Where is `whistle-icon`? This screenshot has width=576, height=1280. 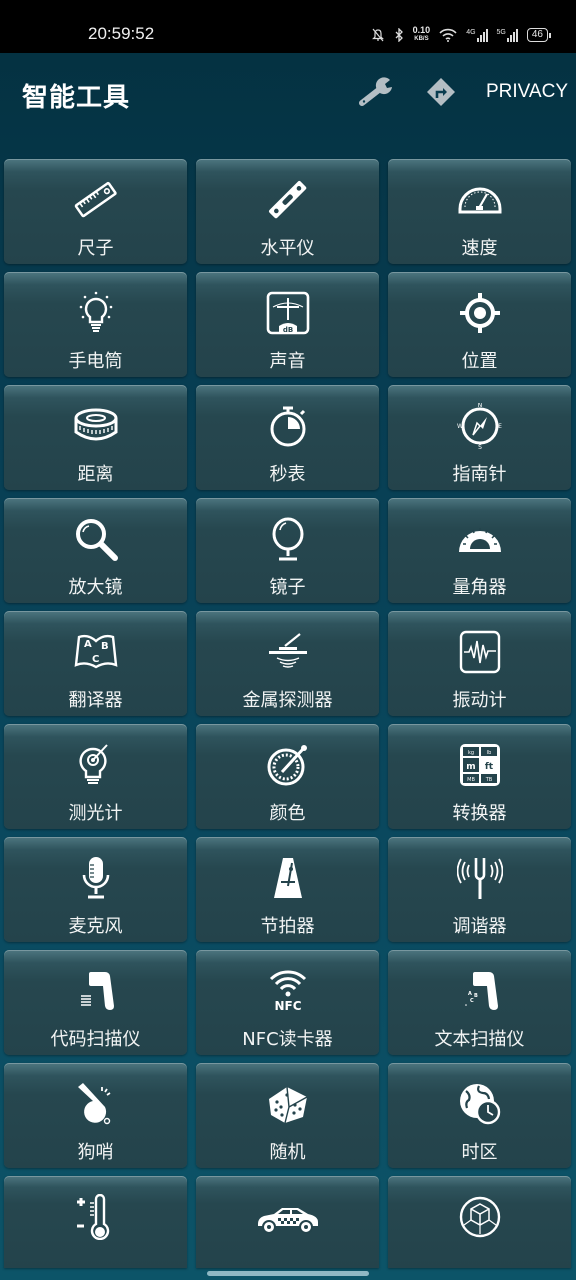
whistle-icon is located at coordinates (96, 1104).